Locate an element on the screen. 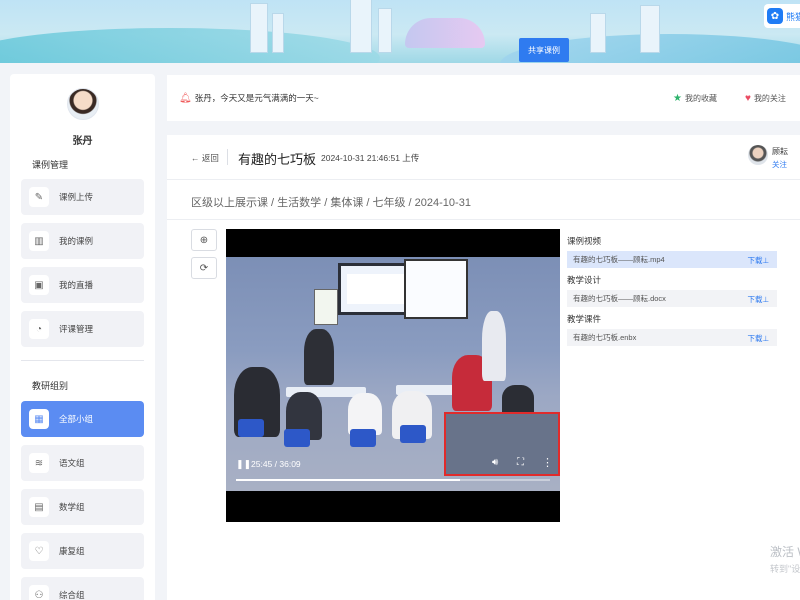 This screenshot has height=600, width=800. back-label: 返回 is located at coordinates (210, 158).